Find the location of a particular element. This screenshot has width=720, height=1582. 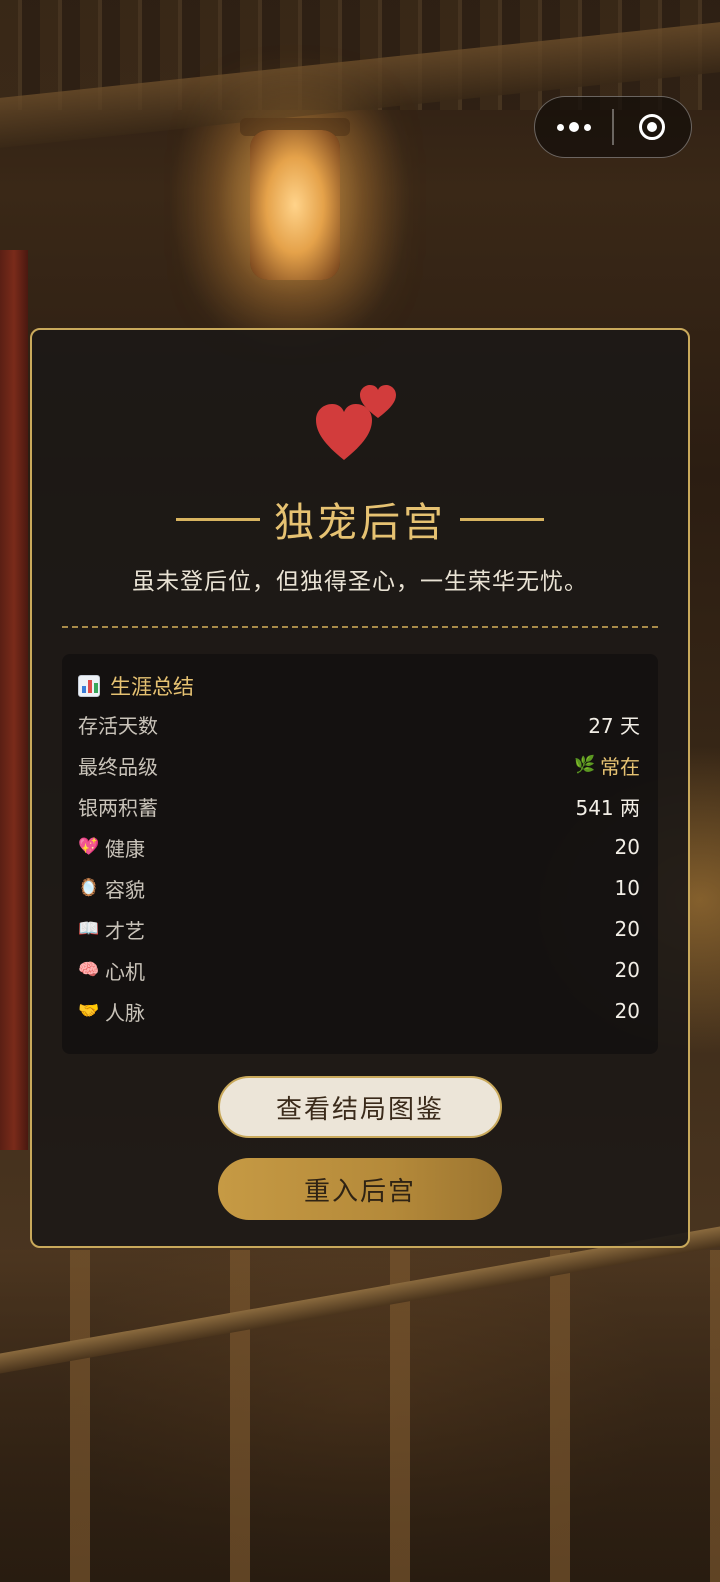

summary-row-rank: 最终品级 🌿 常在 is located at coordinates (359, 765).